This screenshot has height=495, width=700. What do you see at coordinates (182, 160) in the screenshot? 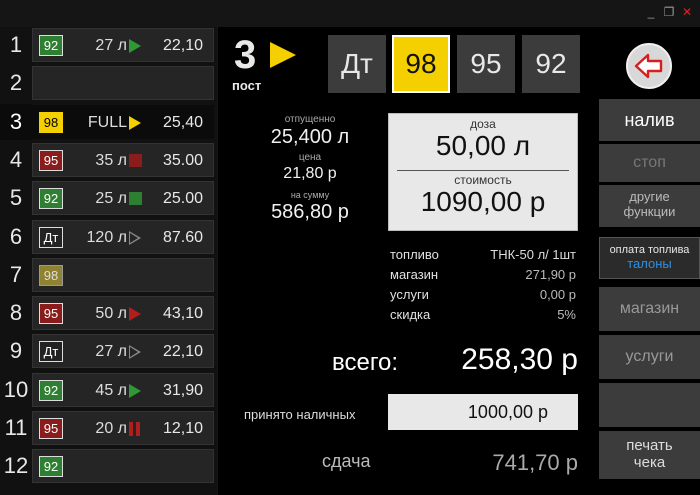
I see `pump-amount: 35.00` at bounding box center [182, 160].